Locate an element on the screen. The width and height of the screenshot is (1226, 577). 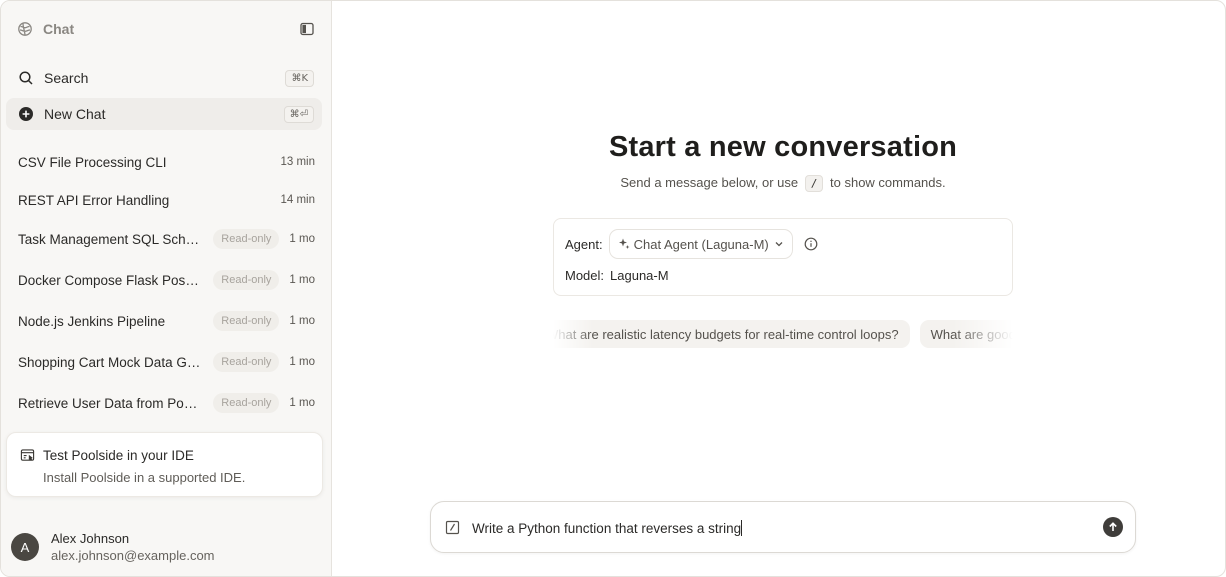
search-label: Search is located at coordinates (66, 78).